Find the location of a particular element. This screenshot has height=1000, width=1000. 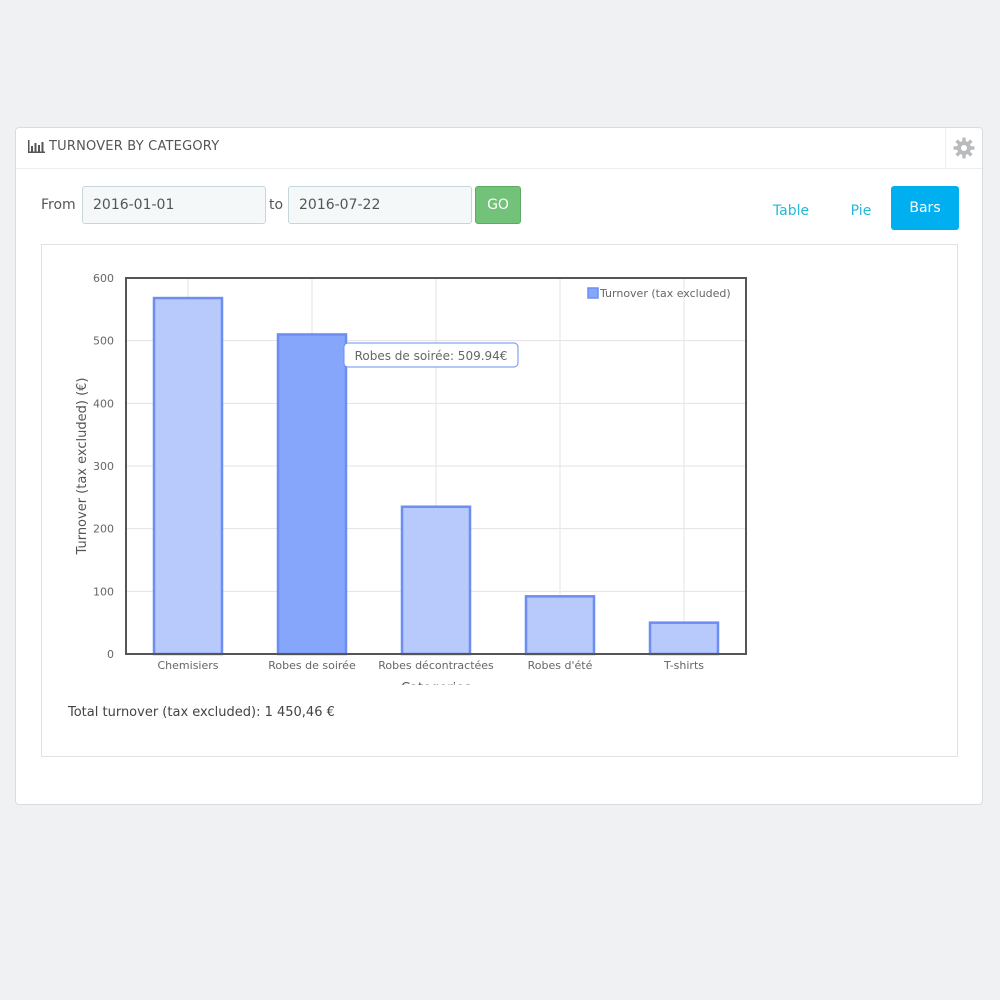

bar-chart-icon is located at coordinates (36, 146).